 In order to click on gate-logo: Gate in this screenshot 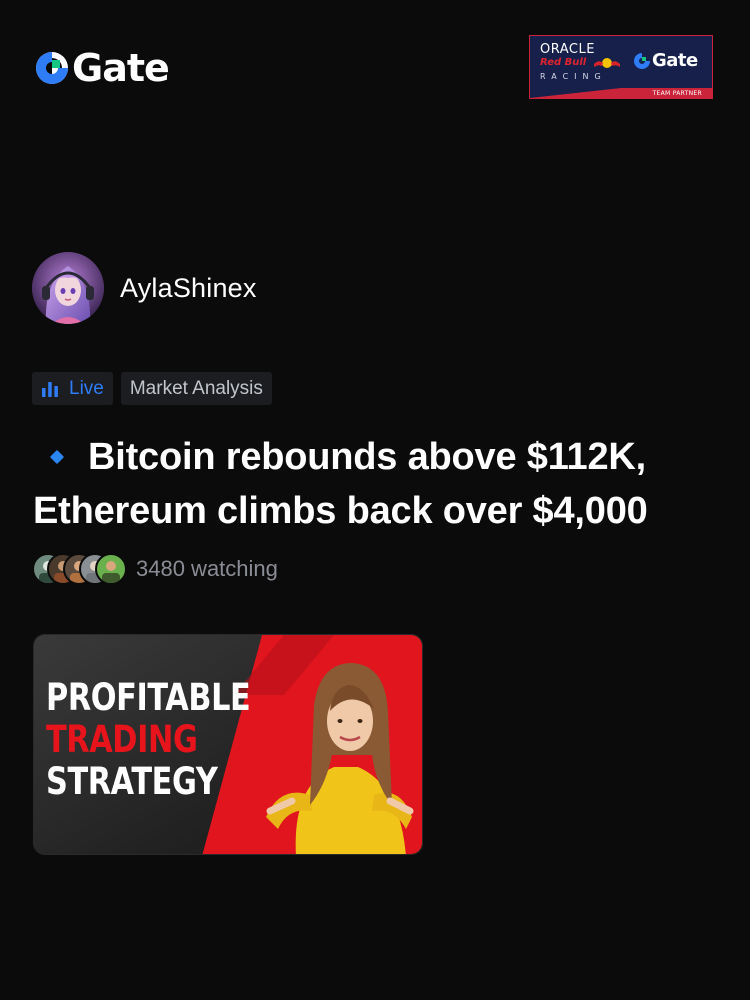, I will do `click(102, 68)`.